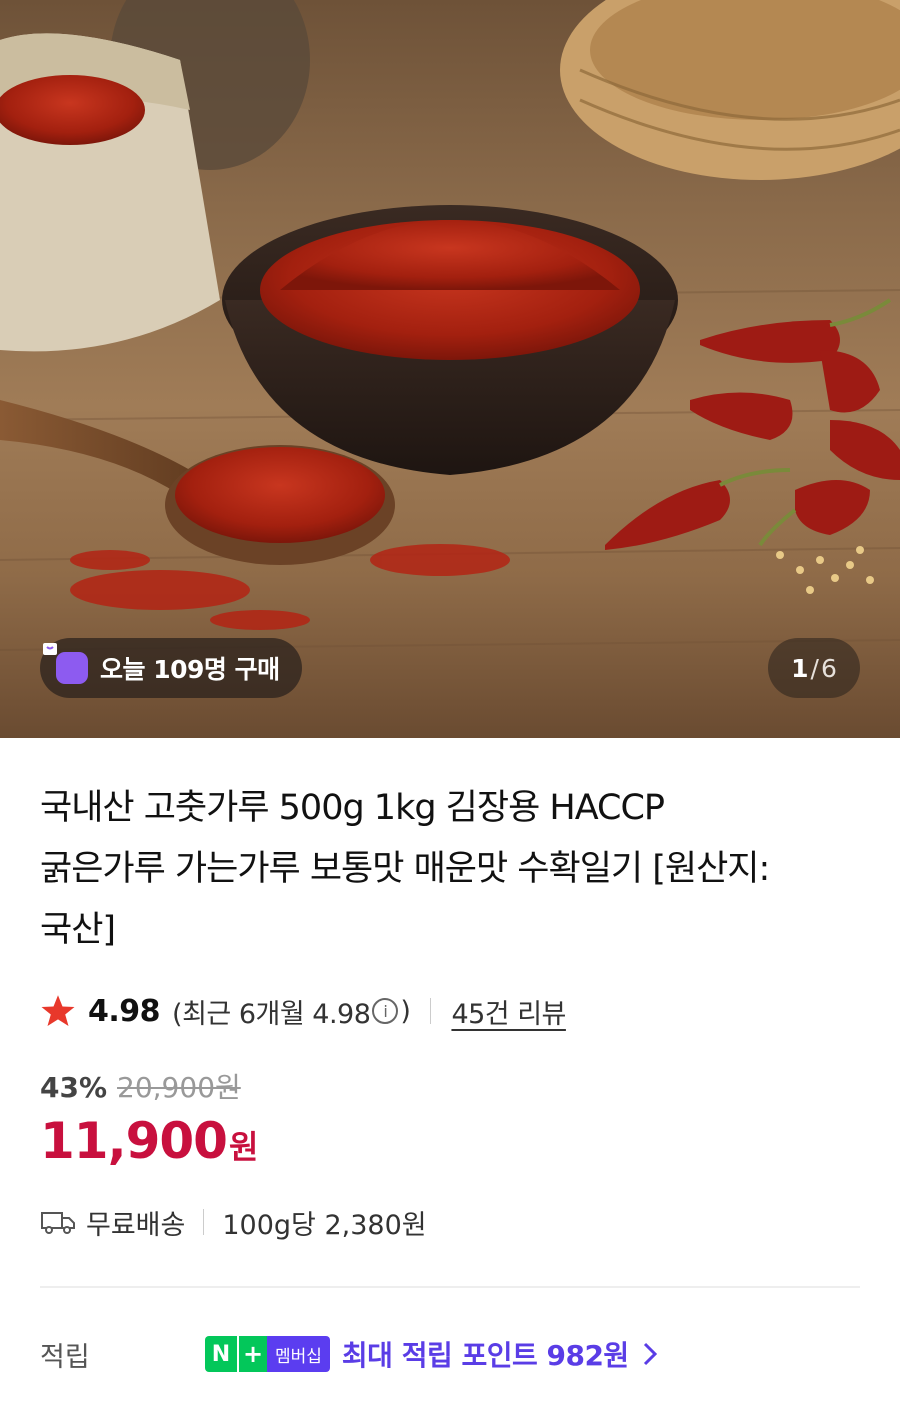  What do you see at coordinates (221, 1354) in the screenshot?
I see `naver-n-logo: N` at bounding box center [221, 1354].